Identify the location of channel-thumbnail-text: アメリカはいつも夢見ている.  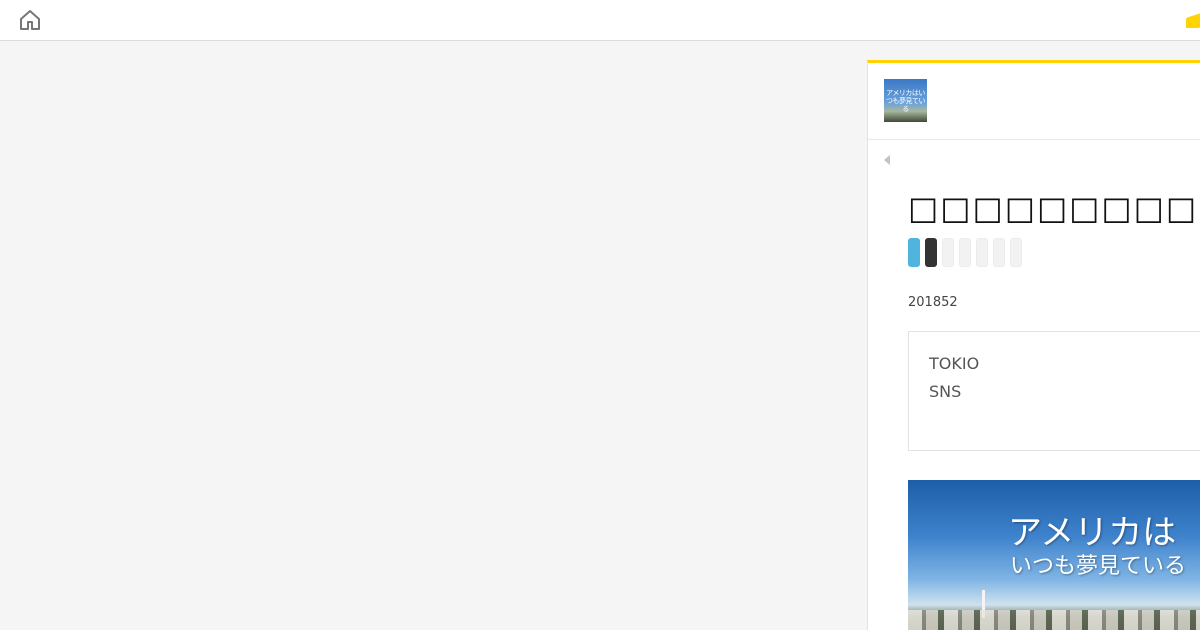
(906, 101).